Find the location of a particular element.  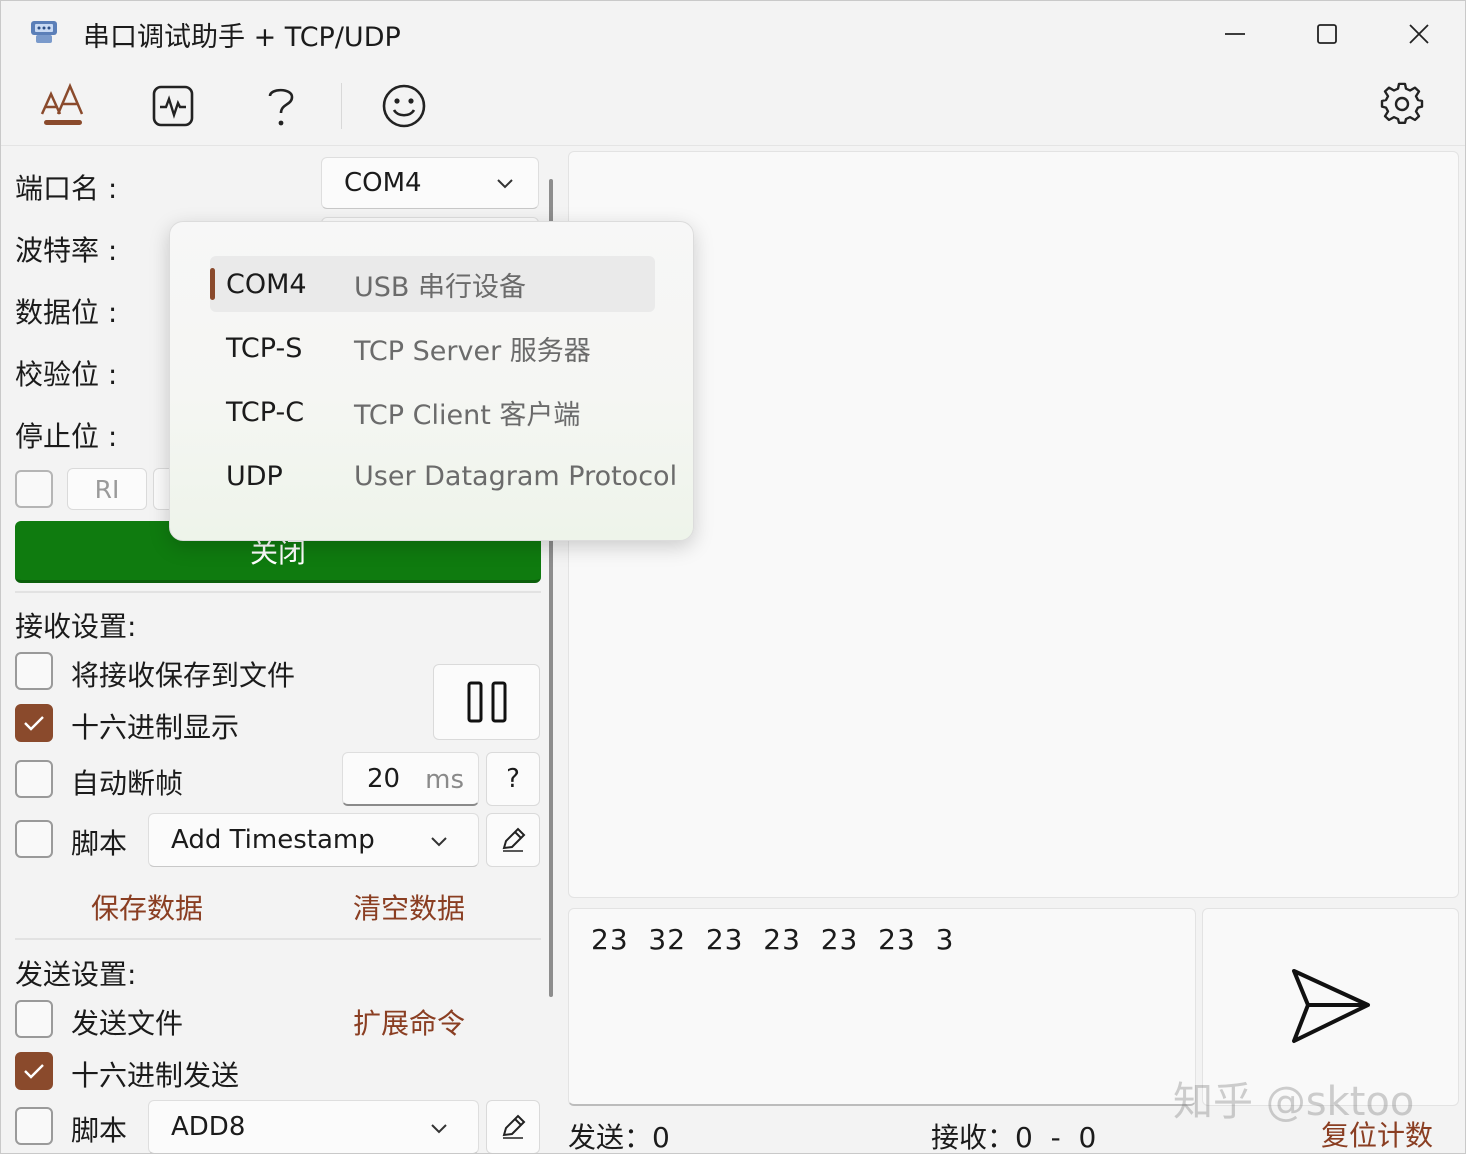

pause-icon is located at coordinates (486, 702).